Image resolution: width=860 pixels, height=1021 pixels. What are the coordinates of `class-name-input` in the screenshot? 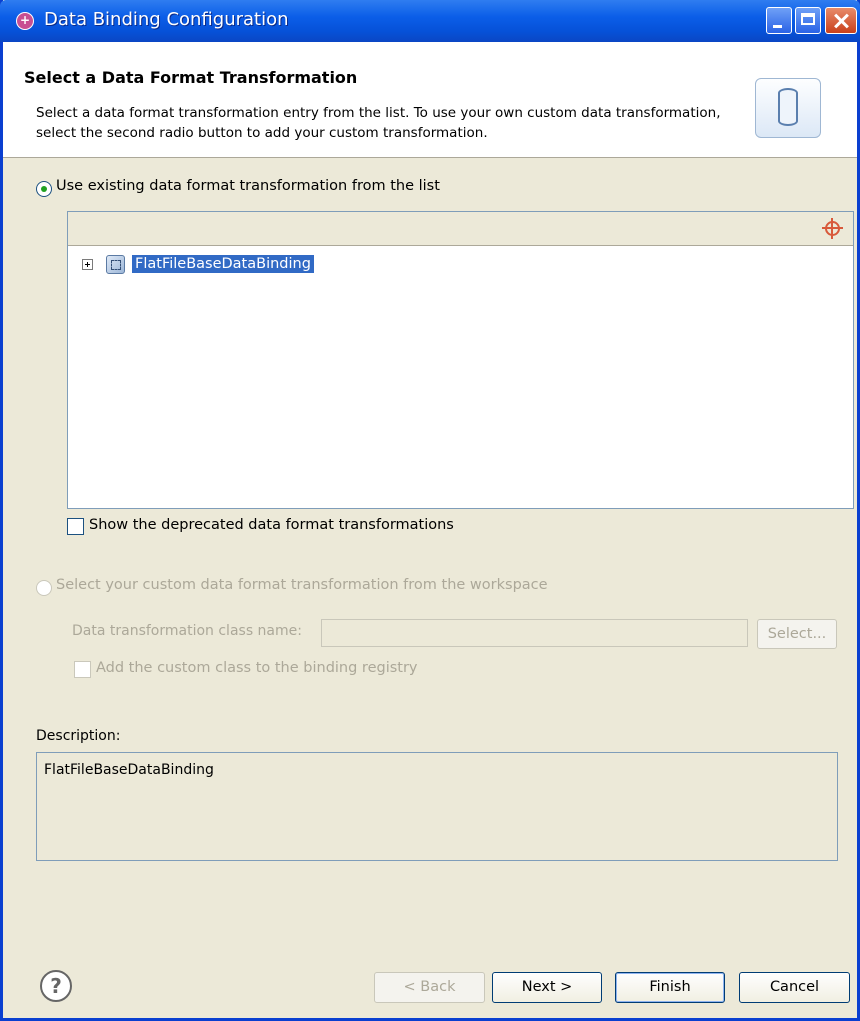 It's located at (534, 633).